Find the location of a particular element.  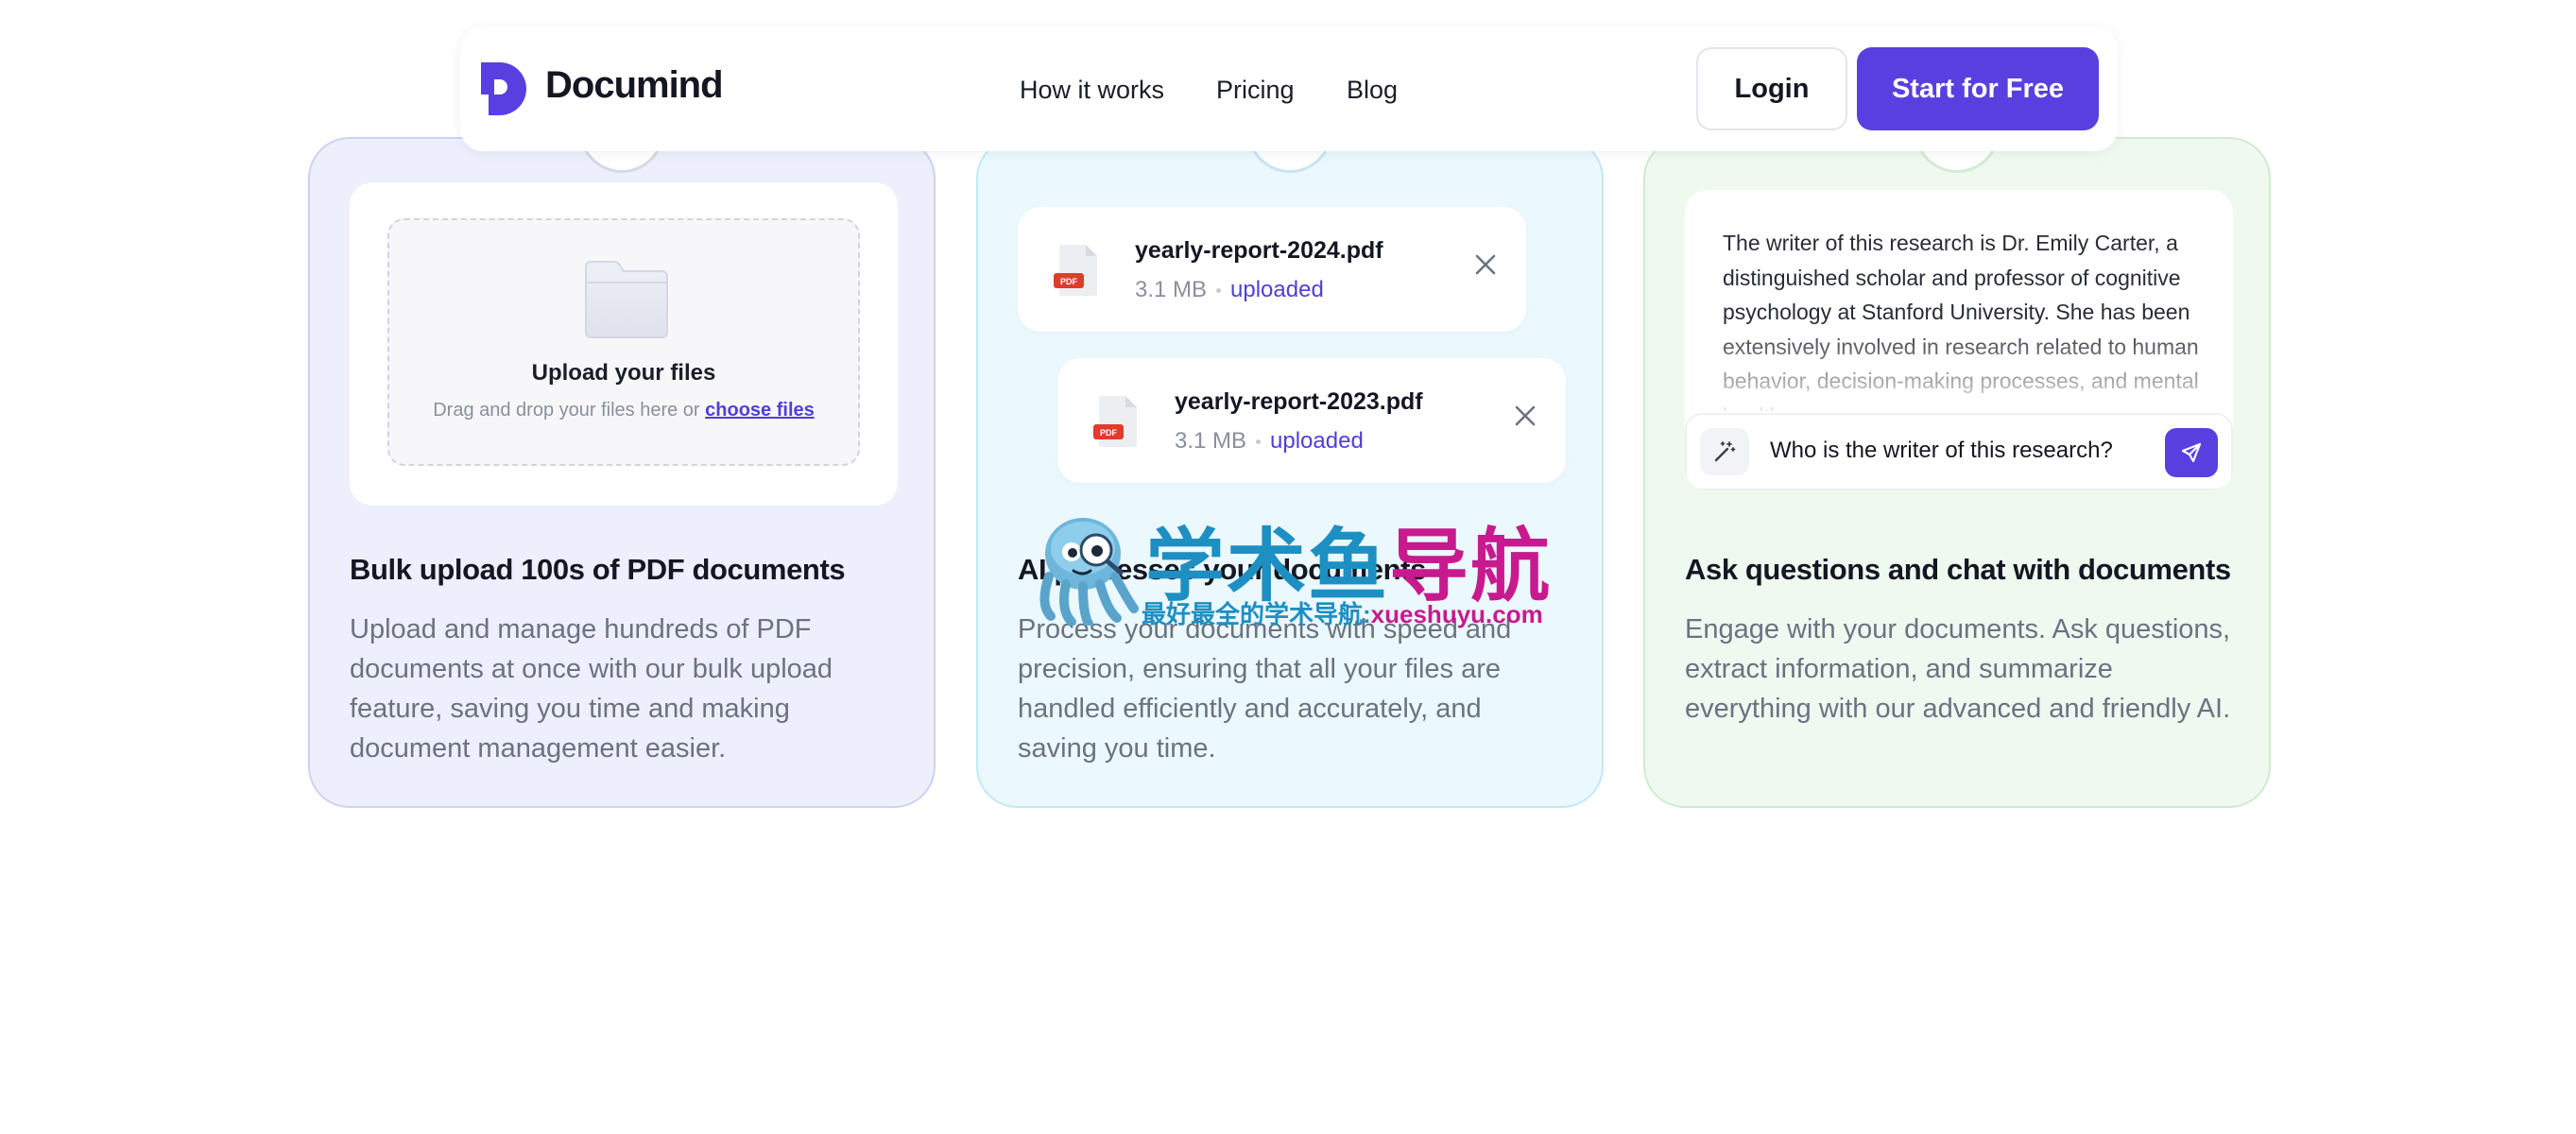

upload-title: Upload your files is located at coordinates (623, 373).